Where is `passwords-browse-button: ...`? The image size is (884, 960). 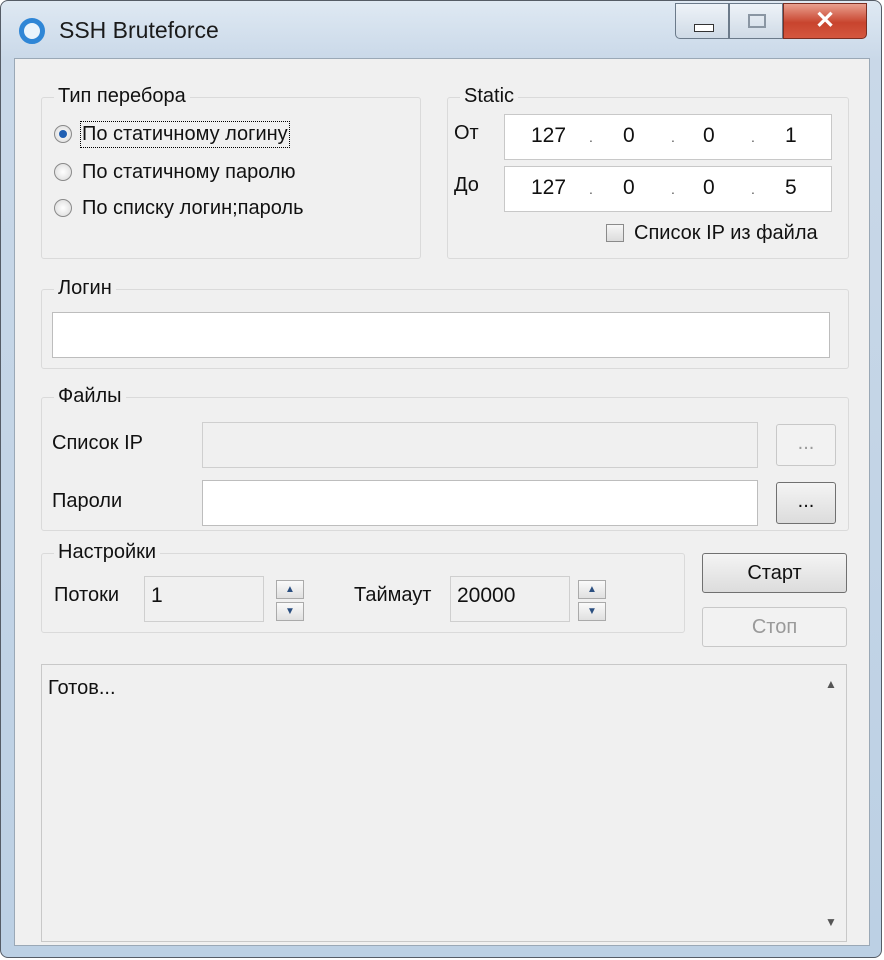
passwords-browse-button: ... is located at coordinates (806, 503).